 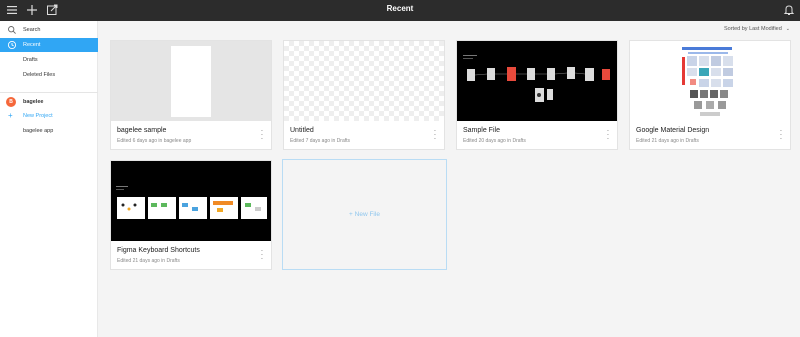 I want to click on sidebar-item-drafts: Drafts, so click(x=49, y=60).